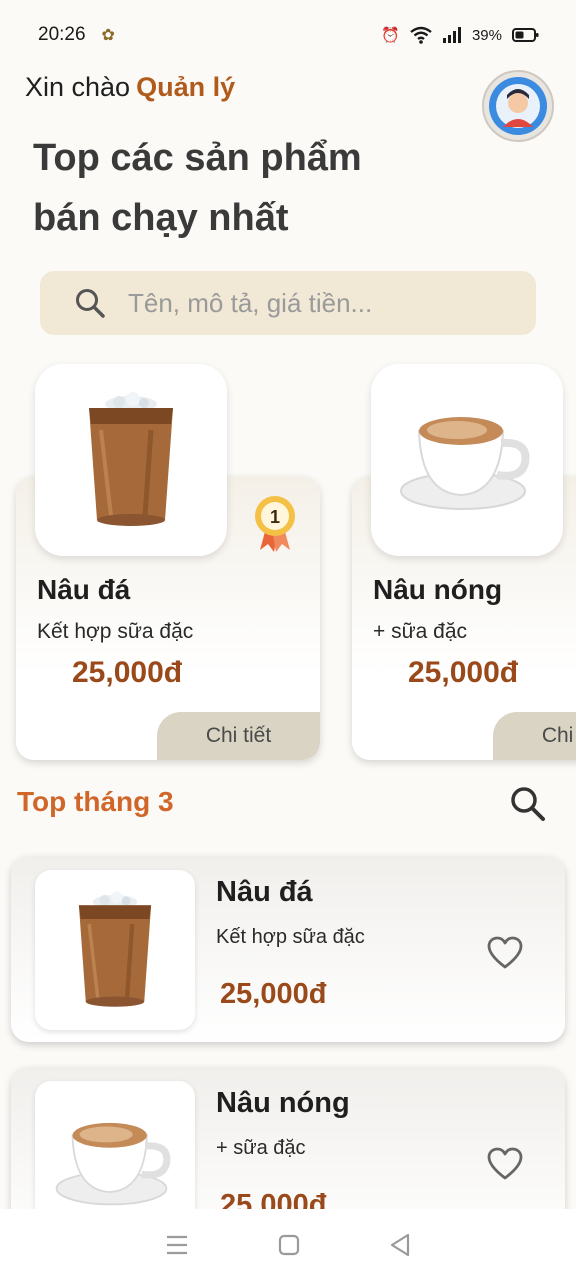 The height and width of the screenshot is (1280, 576). I want to click on list-item-name: Nâu đá, so click(264, 892).